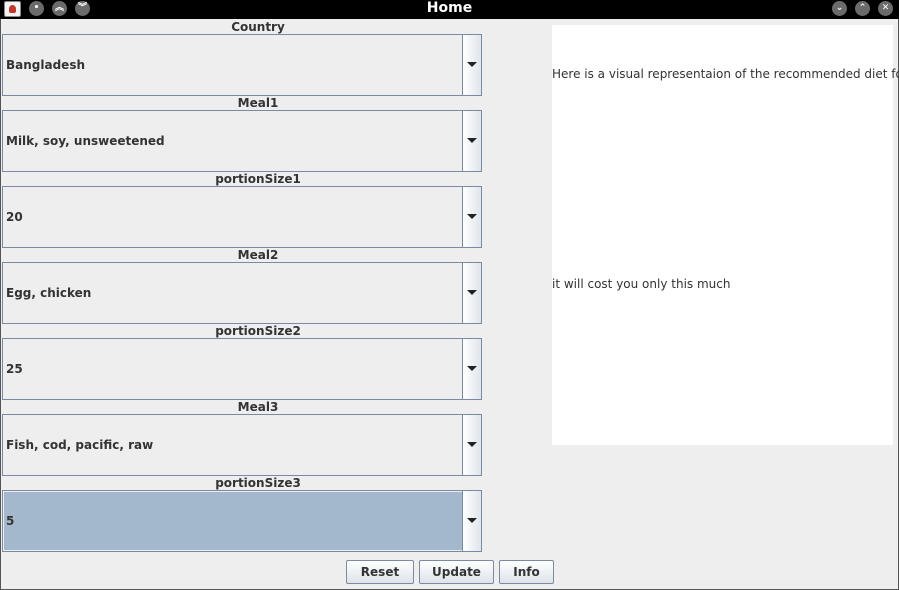 Image resolution: width=899 pixels, height=590 pixels. I want to click on meal3-combobox: Fish, cod, pacific, raw, so click(242, 445).